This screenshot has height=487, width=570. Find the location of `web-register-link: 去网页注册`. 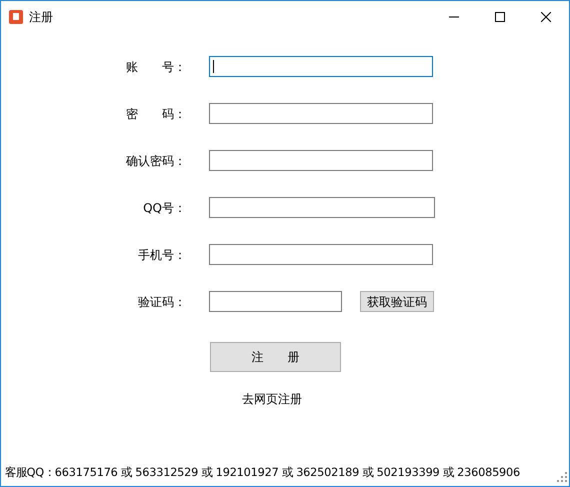

web-register-link: 去网页注册 is located at coordinates (272, 399).